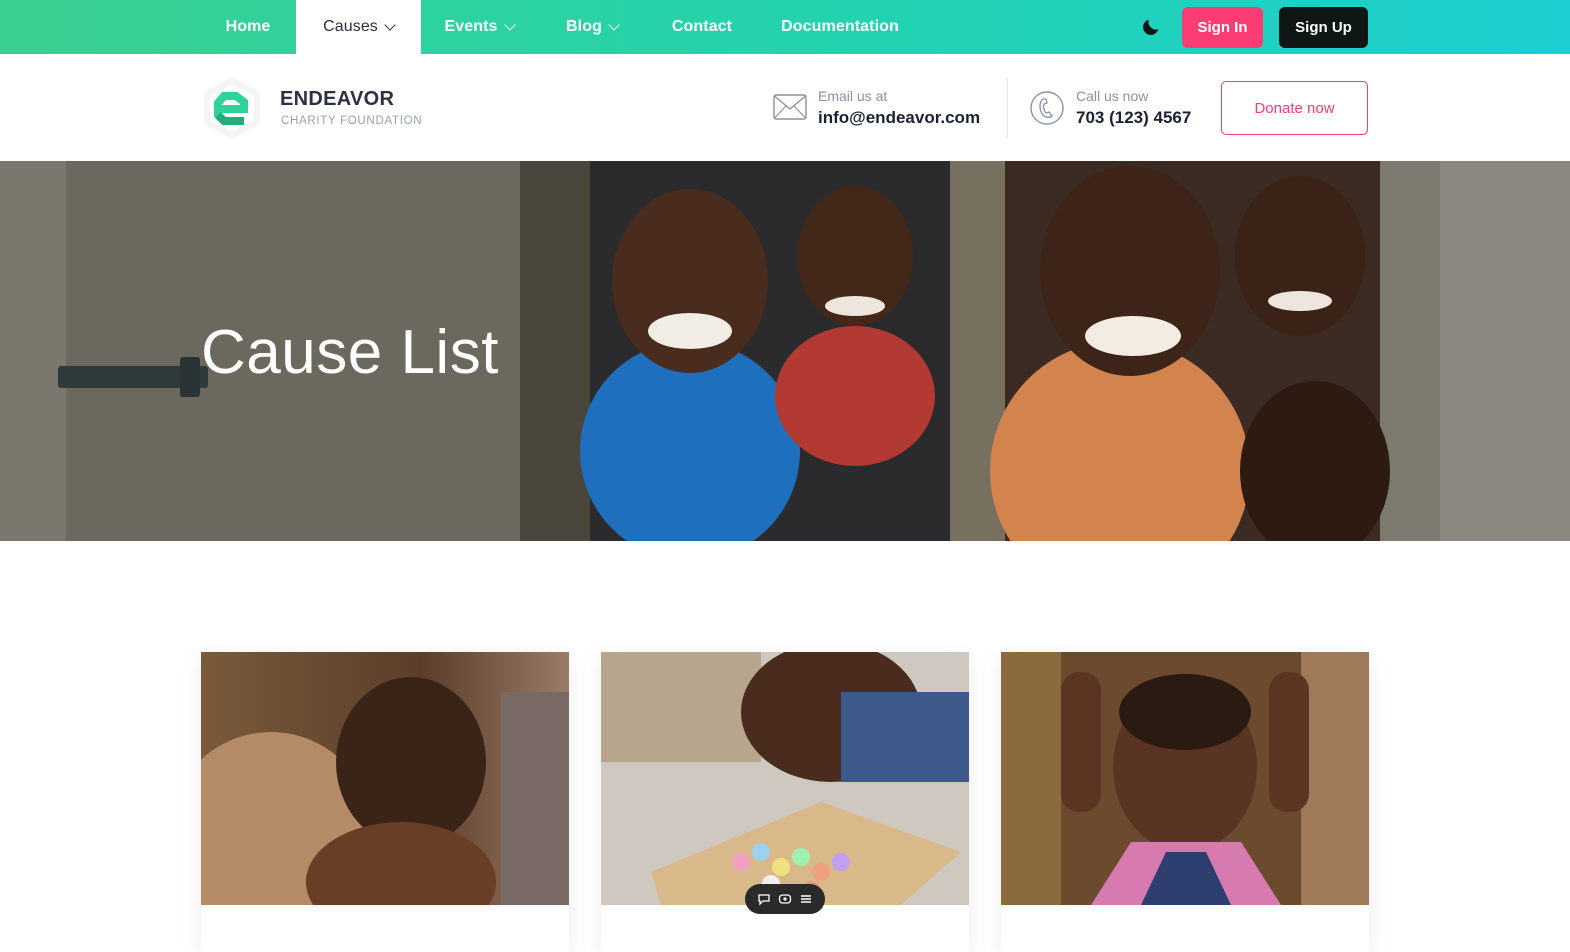 This screenshot has width=1570, height=952. I want to click on nav-contact: Contact, so click(702, 27).